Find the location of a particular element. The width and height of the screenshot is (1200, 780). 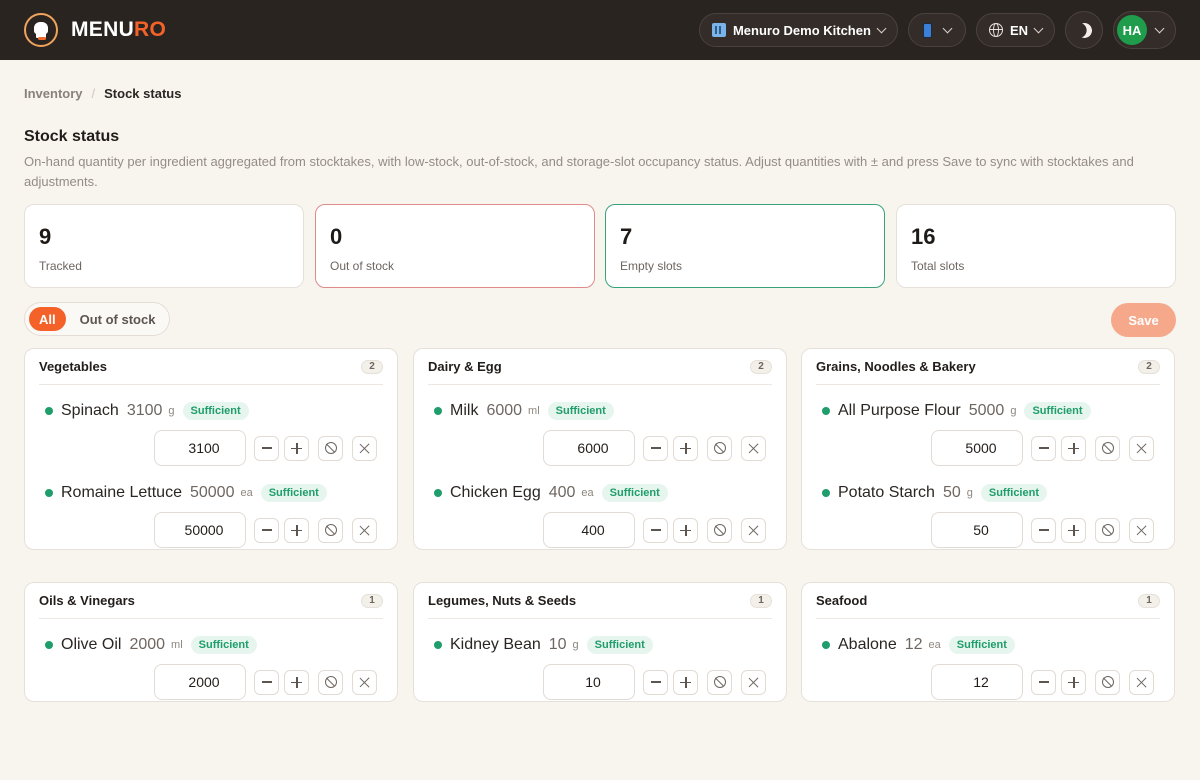

category-header: Vegetables 2 is located at coordinates (211, 367).